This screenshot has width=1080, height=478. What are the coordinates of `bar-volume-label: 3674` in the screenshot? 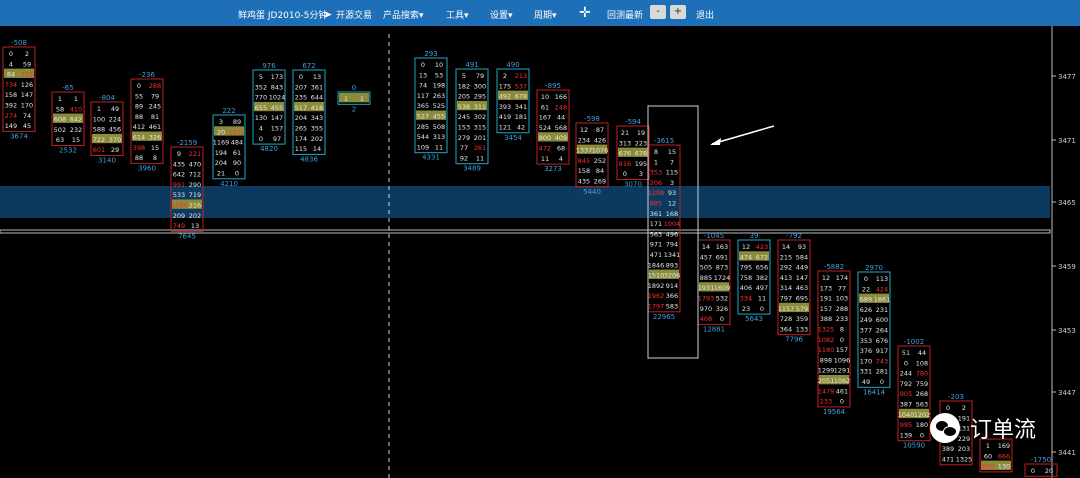 It's located at (19, 136).